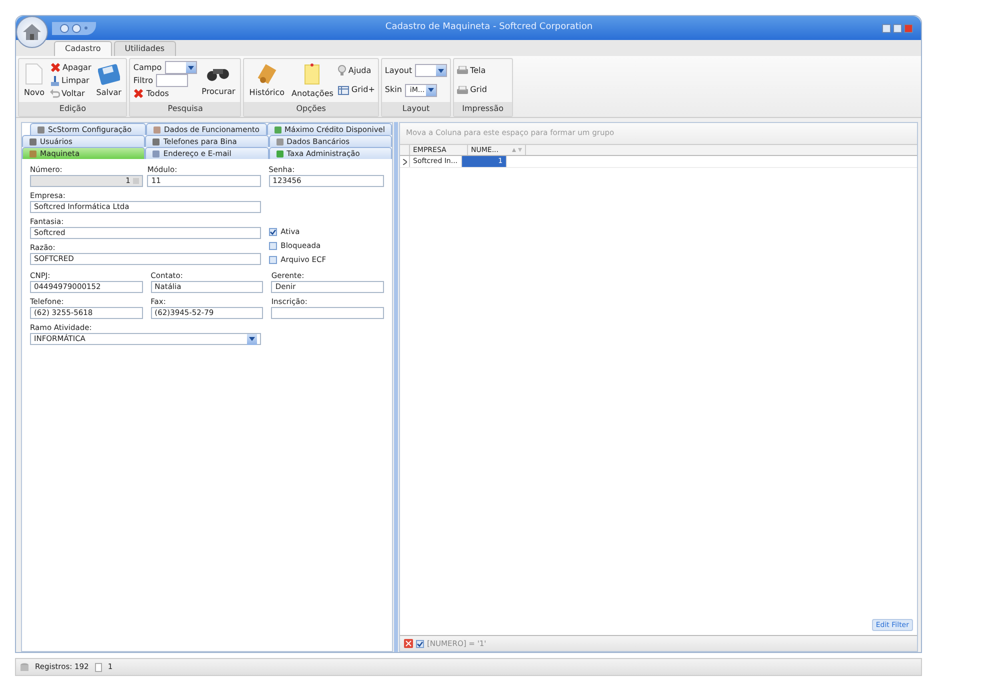  What do you see at coordinates (483, 109) in the screenshot?
I see `group-label: Impressão` at bounding box center [483, 109].